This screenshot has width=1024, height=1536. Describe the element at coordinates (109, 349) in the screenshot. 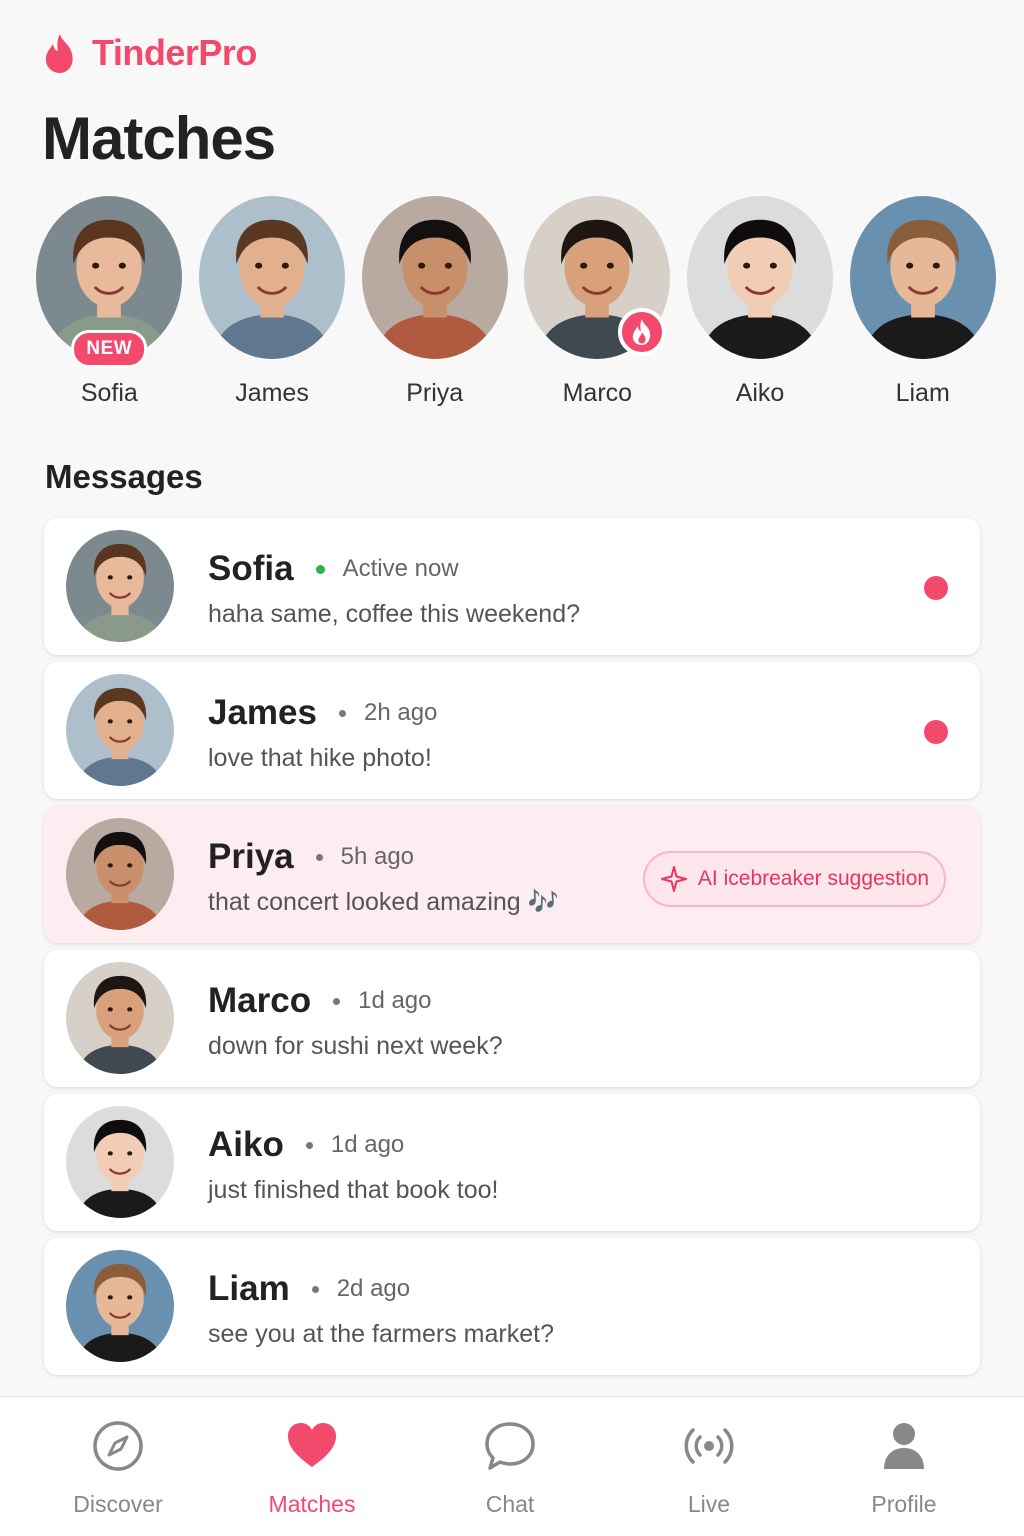

I see `new-badge: NEW` at that location.